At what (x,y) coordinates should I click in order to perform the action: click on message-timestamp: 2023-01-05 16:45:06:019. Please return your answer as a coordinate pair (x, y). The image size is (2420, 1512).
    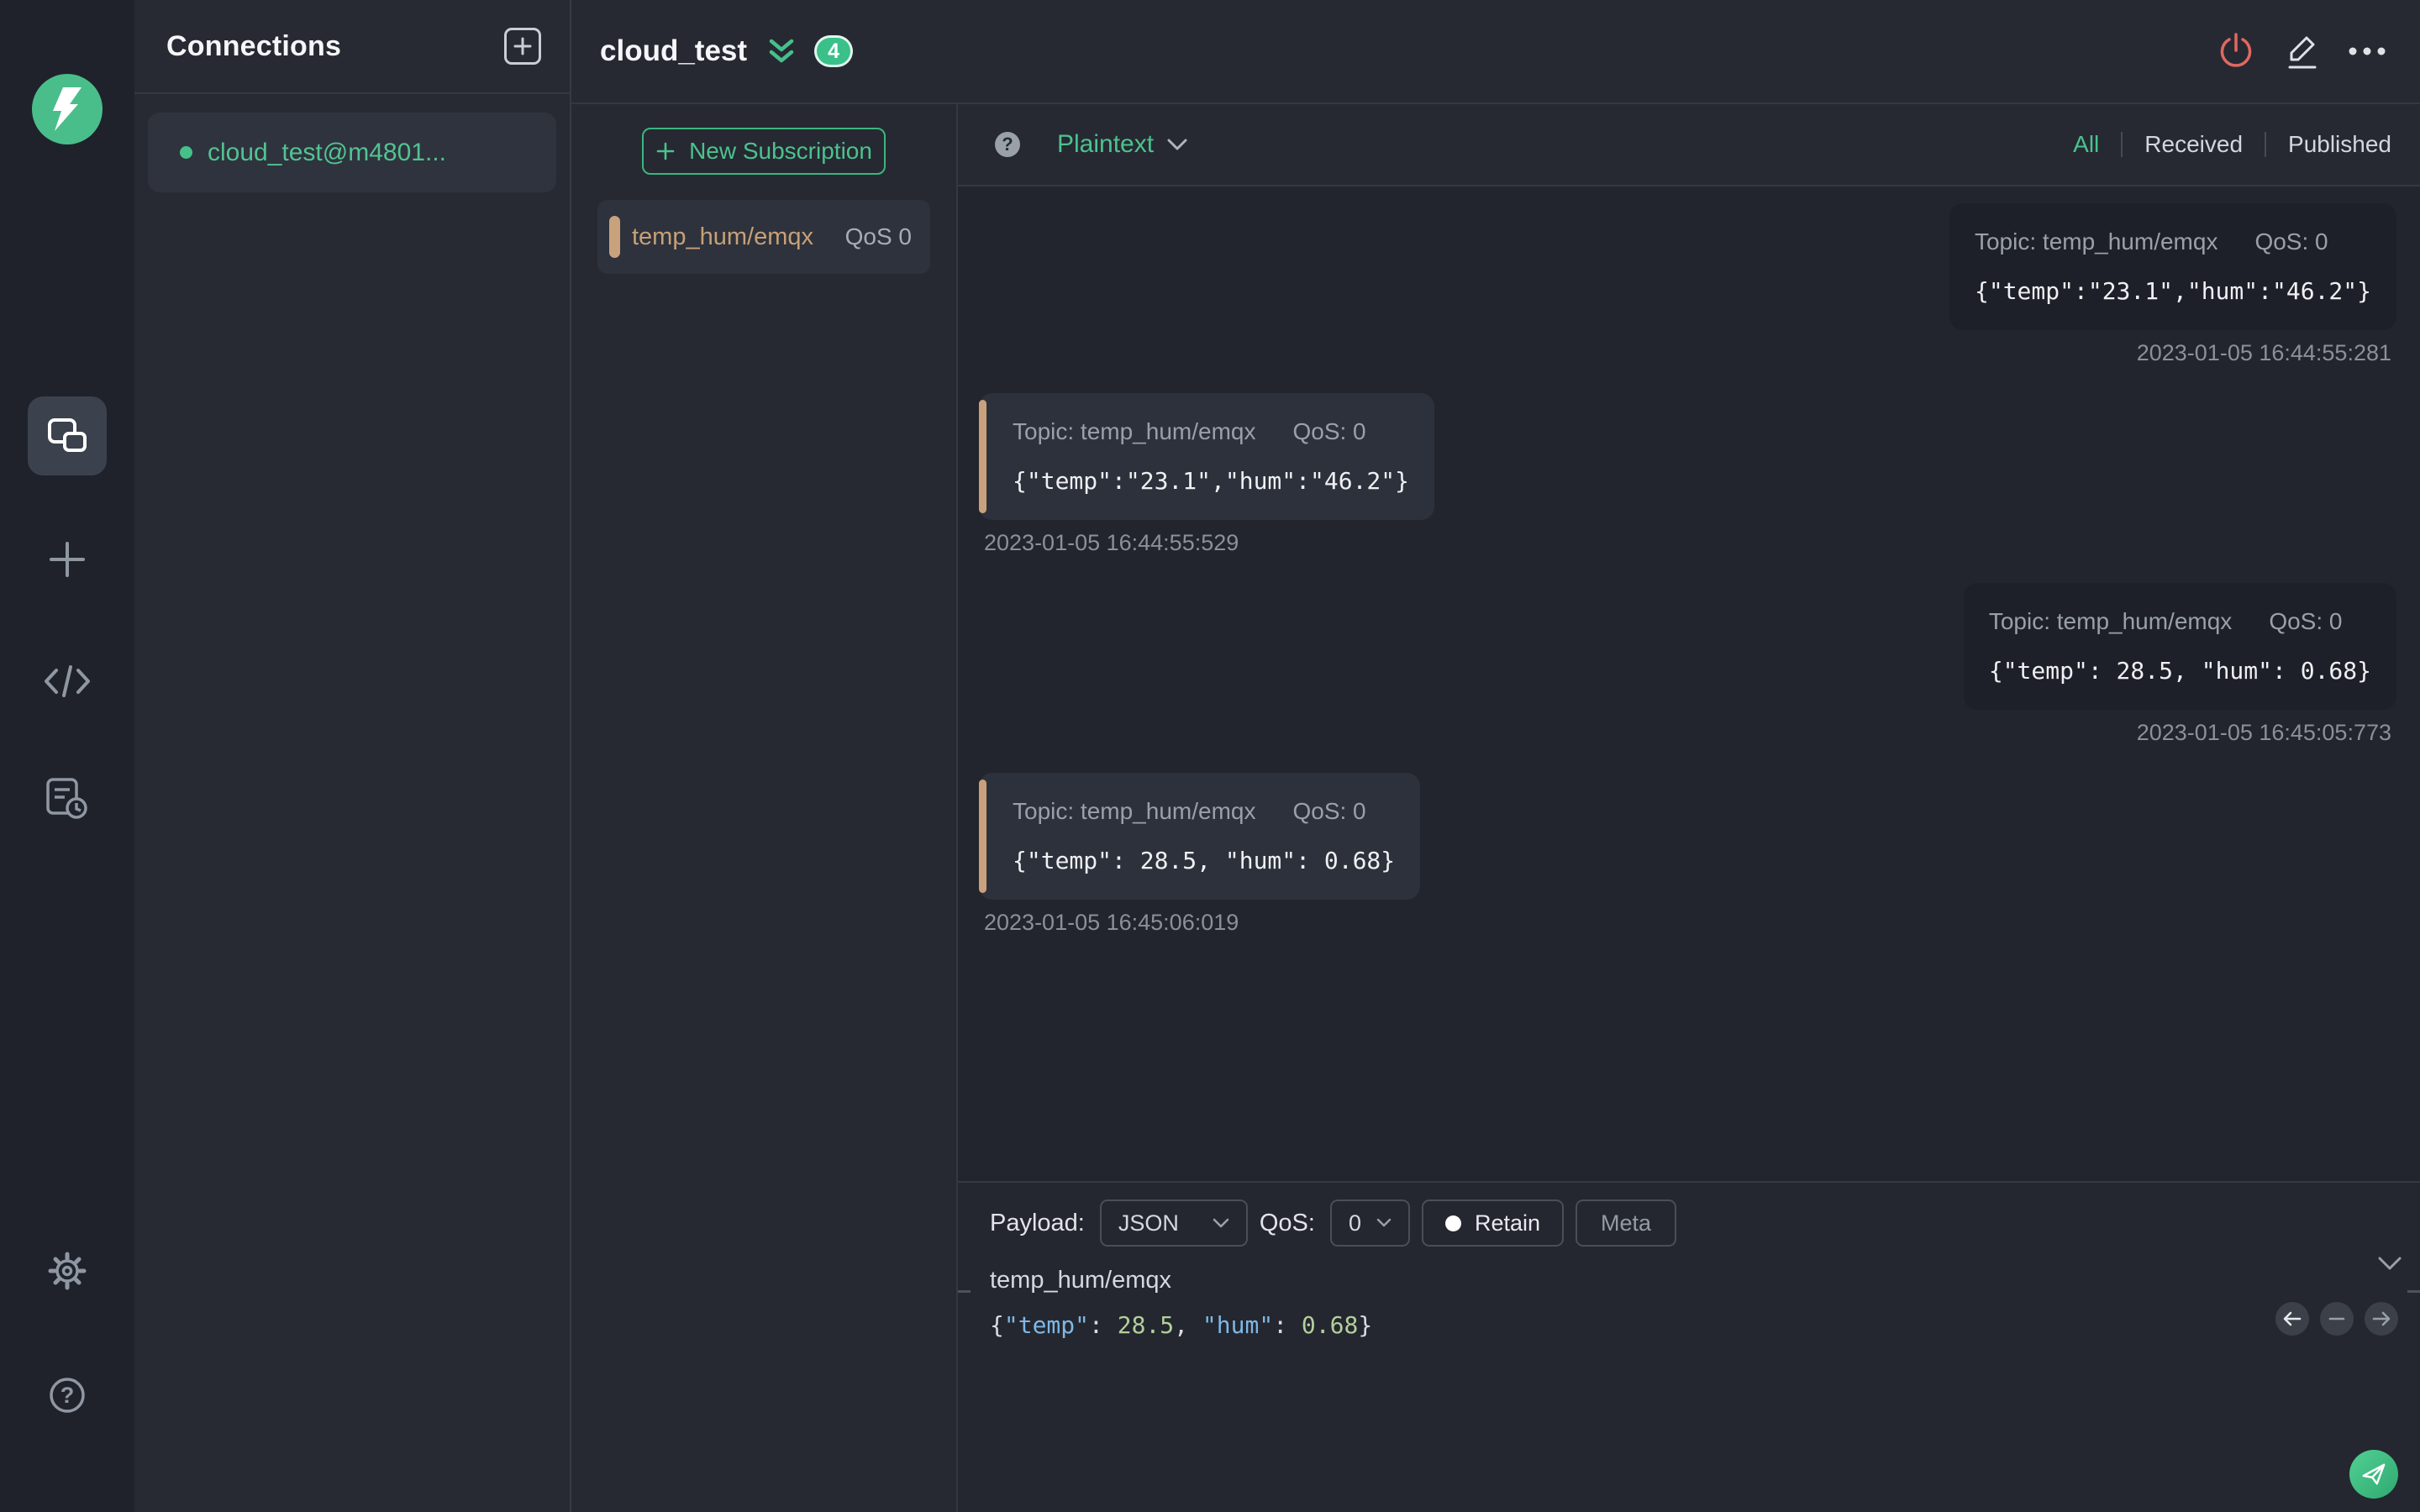
    Looking at the image, I should click on (1111, 922).